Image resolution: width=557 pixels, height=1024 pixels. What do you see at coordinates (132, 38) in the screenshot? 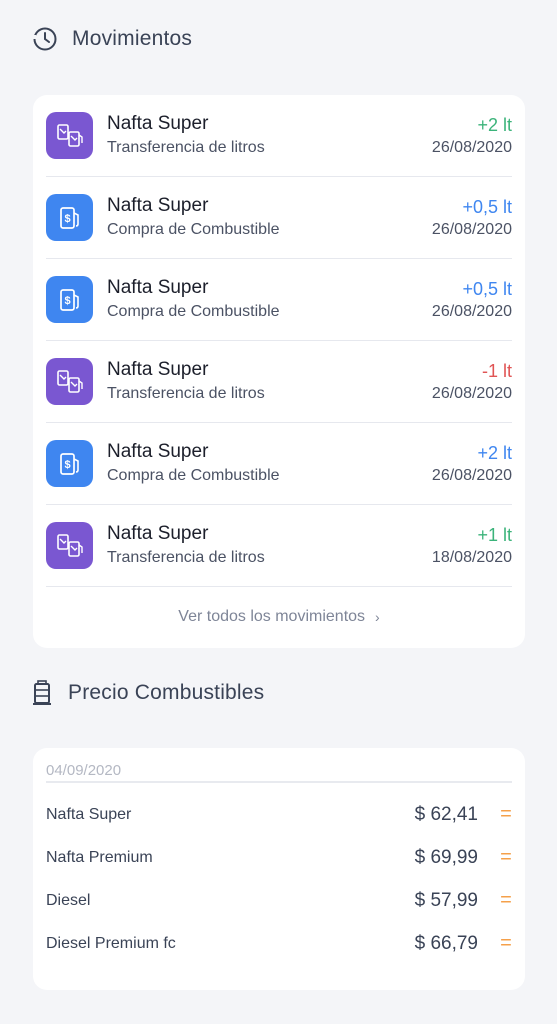
I see `movimientos-title: Movimientos` at bounding box center [132, 38].